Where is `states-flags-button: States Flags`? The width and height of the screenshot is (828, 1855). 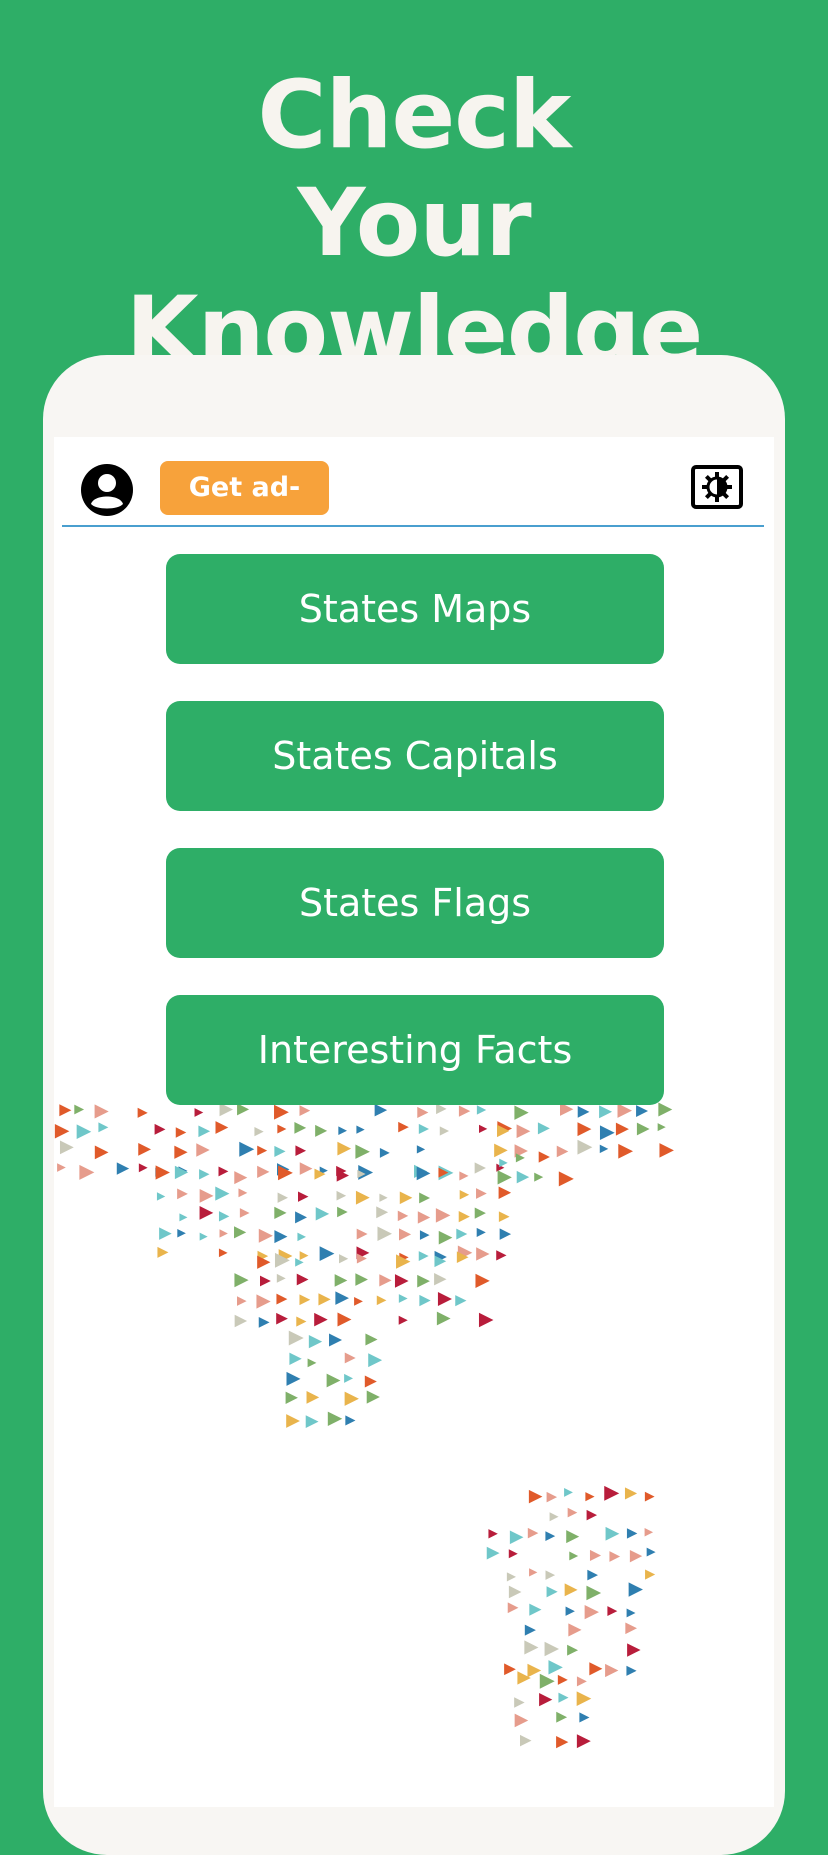 states-flags-button: States Flags is located at coordinates (415, 903).